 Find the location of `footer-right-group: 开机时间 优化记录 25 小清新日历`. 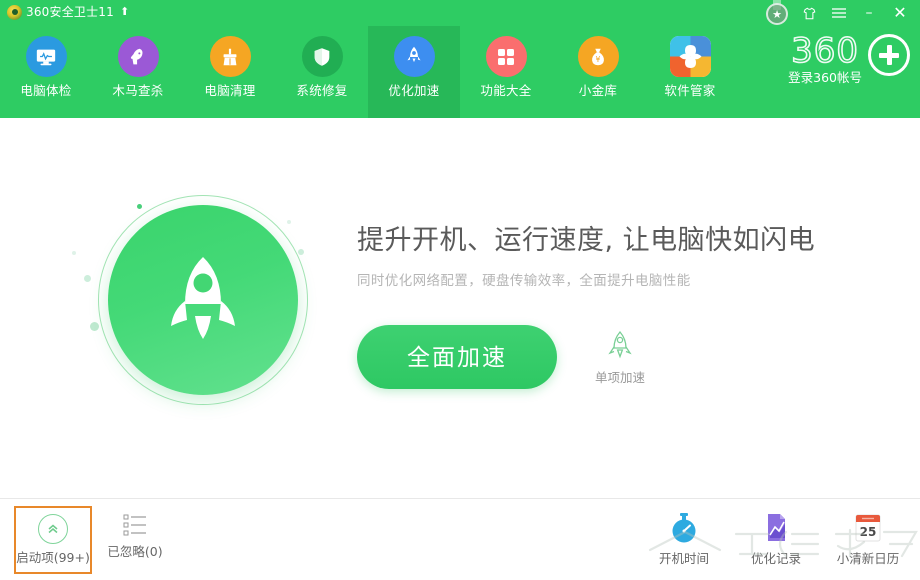

footer-right-group: 开机时间 优化记录 25 小清新日历 is located at coordinates (776, 539).